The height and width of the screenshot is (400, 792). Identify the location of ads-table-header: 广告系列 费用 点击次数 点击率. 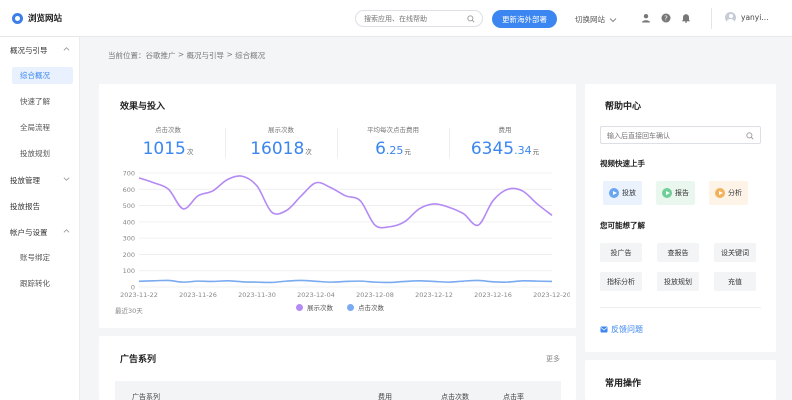
(338, 390).